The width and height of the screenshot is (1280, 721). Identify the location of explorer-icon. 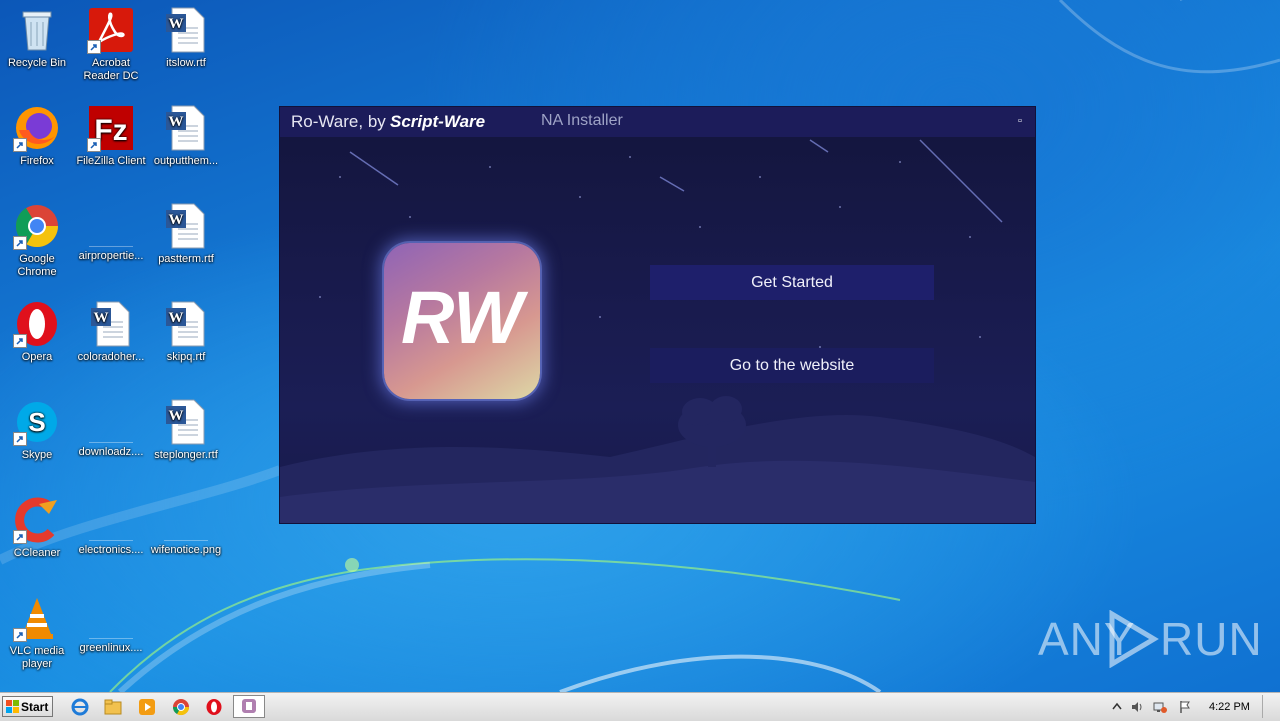
(113, 707).